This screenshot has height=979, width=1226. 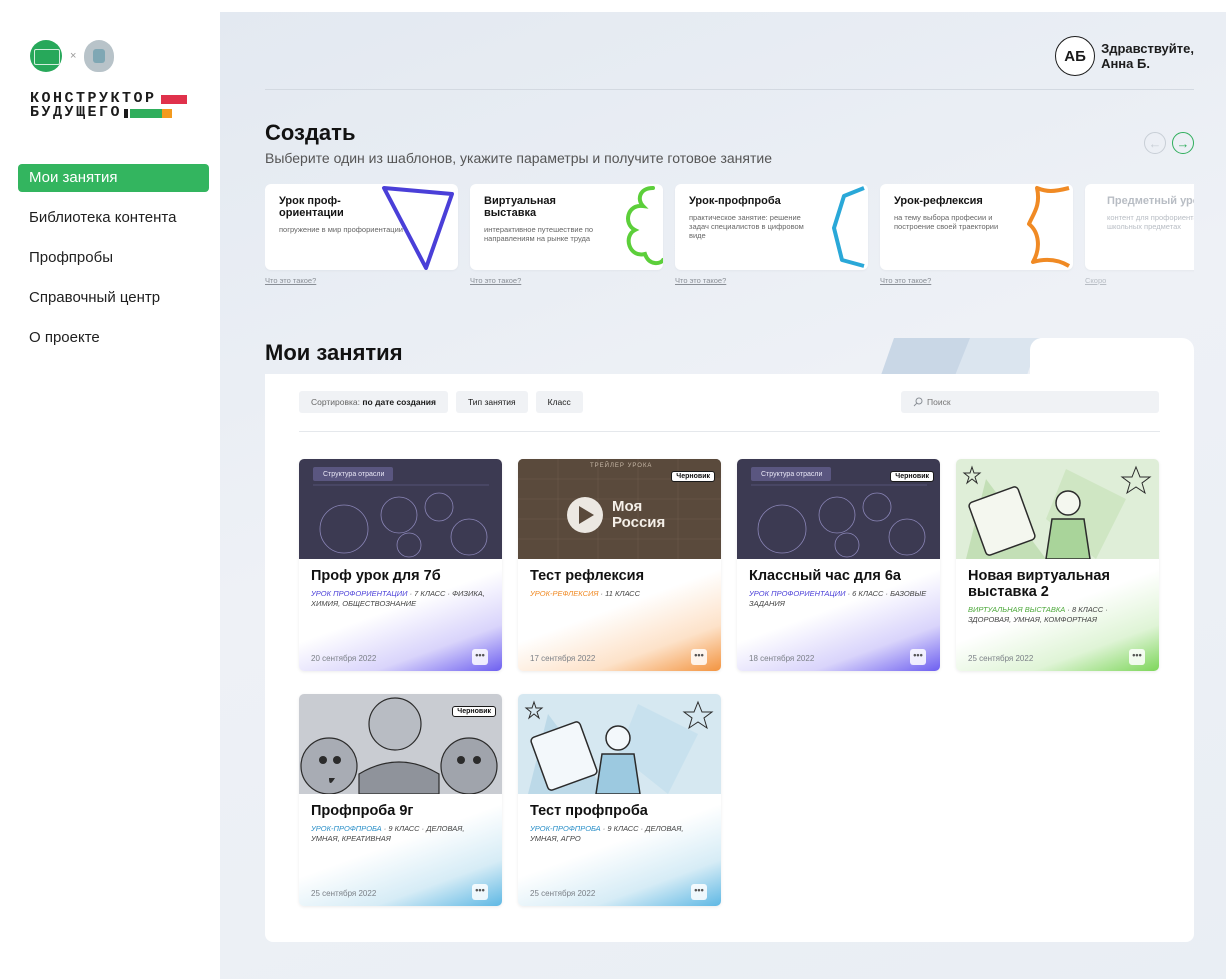 I want to click on brand-red-bar, so click(x=173, y=99).